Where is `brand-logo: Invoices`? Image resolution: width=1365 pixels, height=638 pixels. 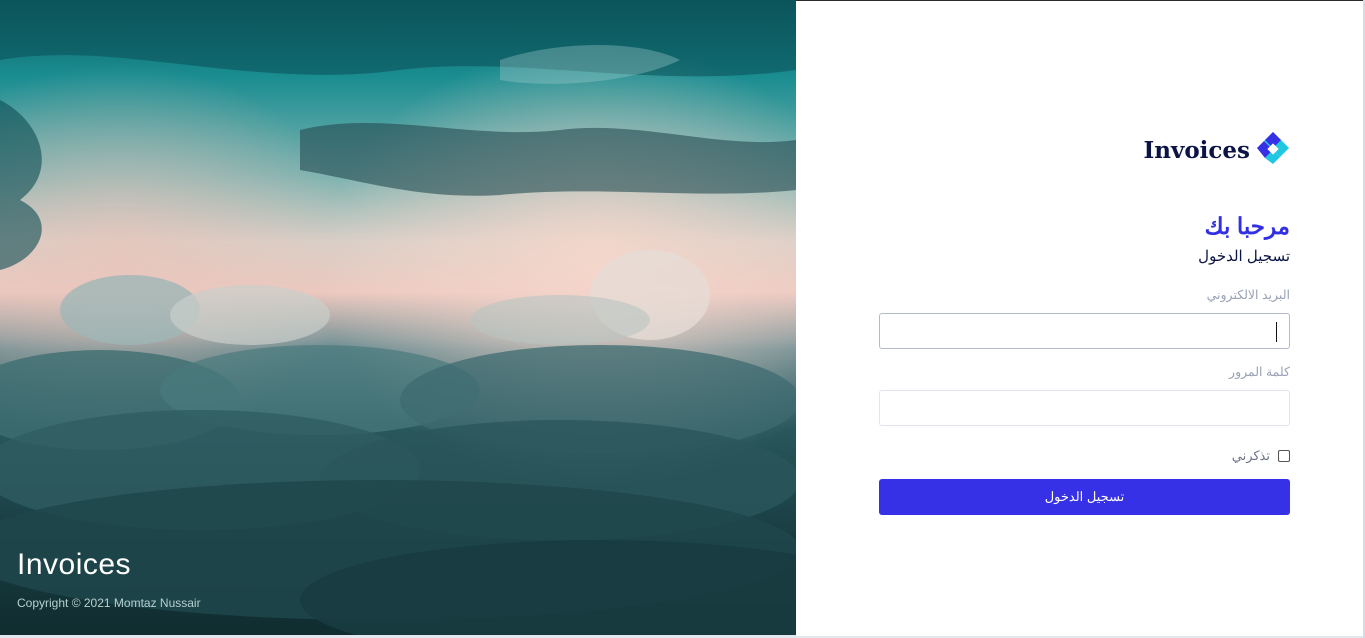
brand-logo: Invoices is located at coordinates (1216, 150).